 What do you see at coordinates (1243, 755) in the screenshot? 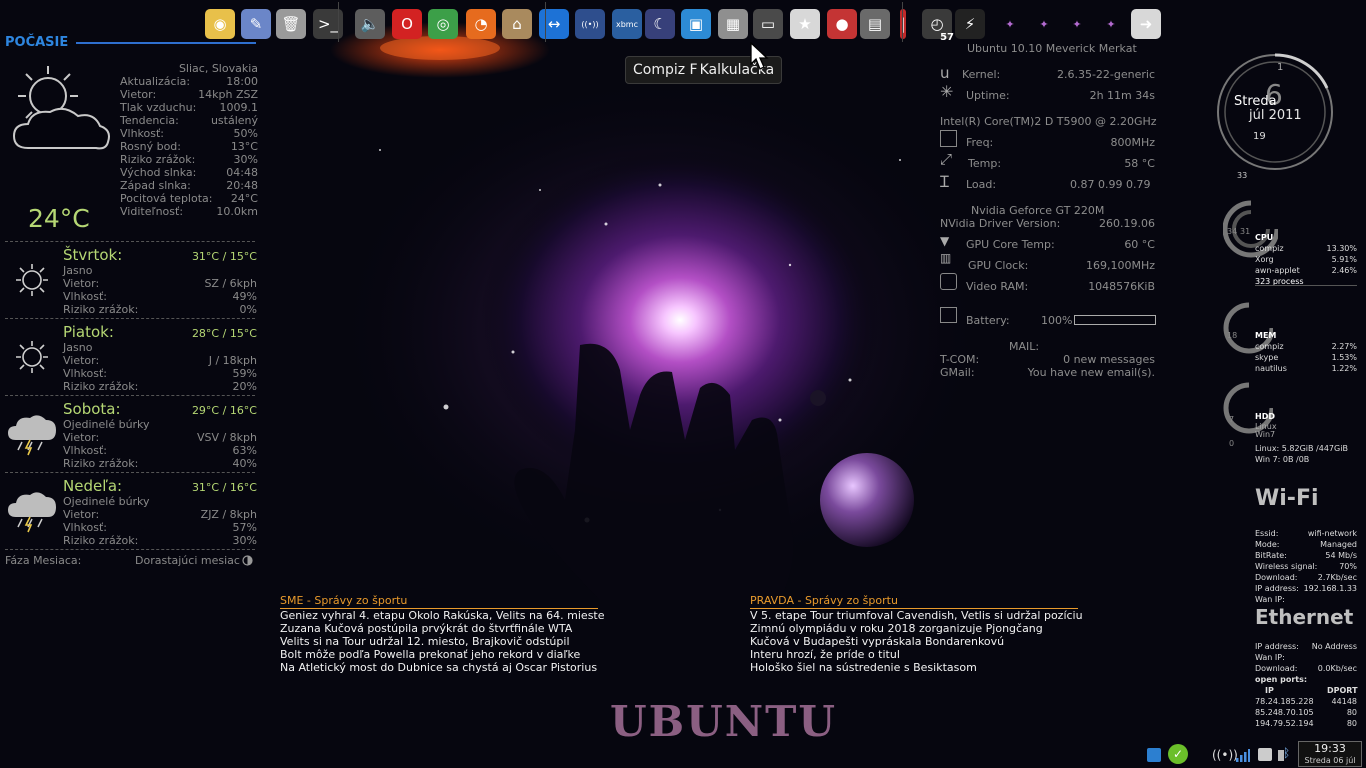
I see `tray-signal-icon` at bounding box center [1243, 755].